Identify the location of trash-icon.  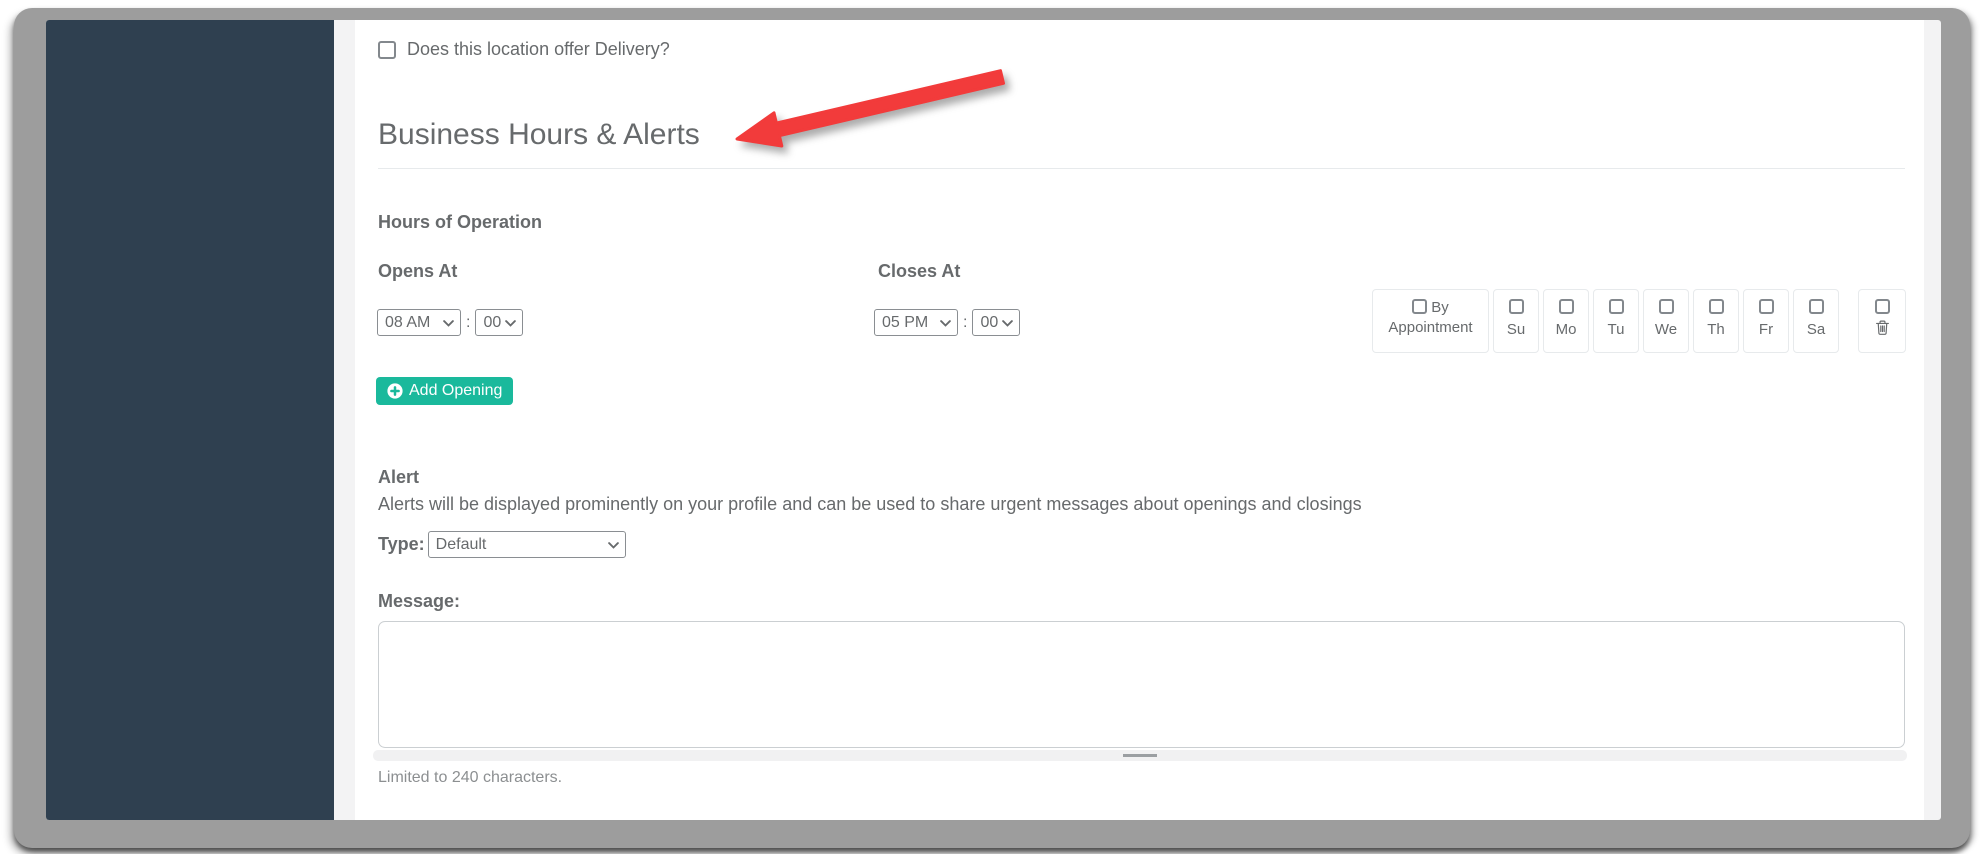
(1882, 327).